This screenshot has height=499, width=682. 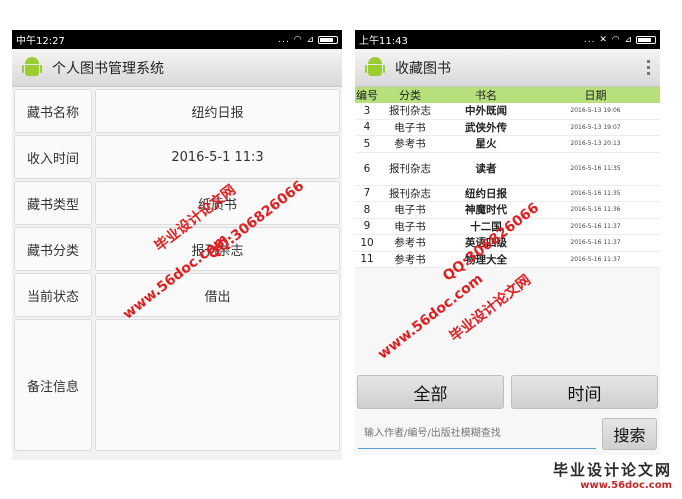 What do you see at coordinates (507, 169) in the screenshot?
I see `table-row: 6 报刊杂志 读者 2016-5-16 11:35` at bounding box center [507, 169].